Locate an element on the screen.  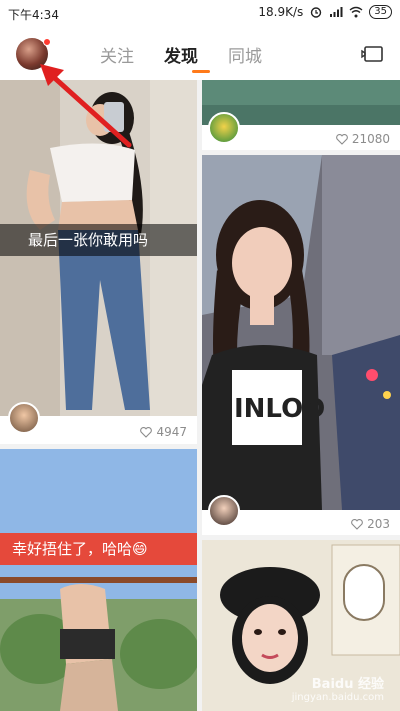
status-bar: 下午4:34 18.9K/s 35 is located at coordinates (200, 14).